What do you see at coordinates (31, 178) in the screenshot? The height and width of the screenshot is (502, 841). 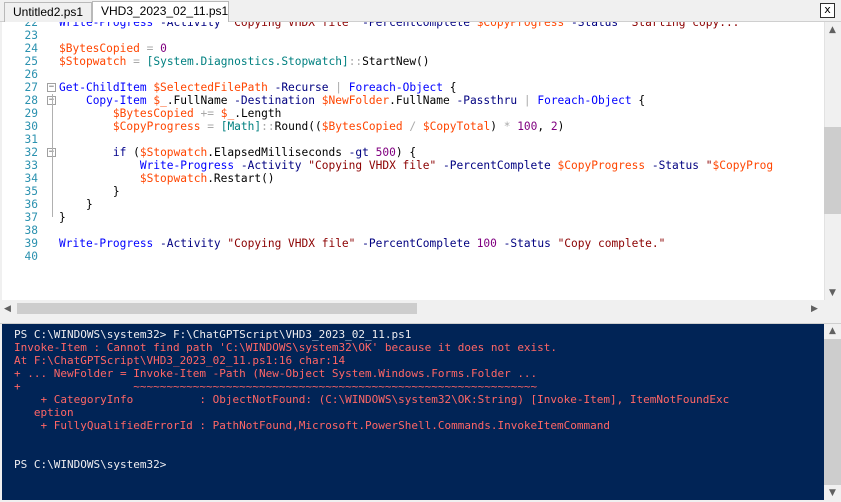 I see `line-number: 34` at bounding box center [31, 178].